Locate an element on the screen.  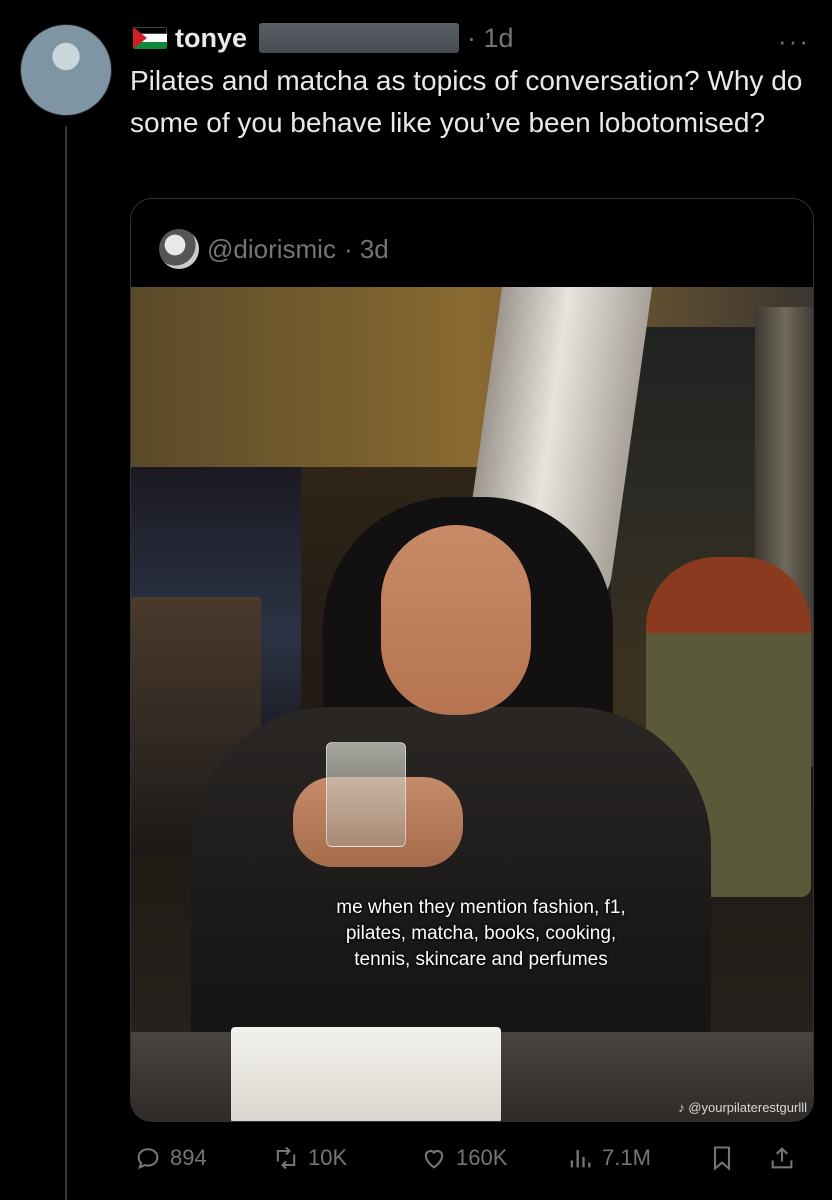
action-bar: 894 10K 160K 7.1M is located at coordinates (472, 1158).